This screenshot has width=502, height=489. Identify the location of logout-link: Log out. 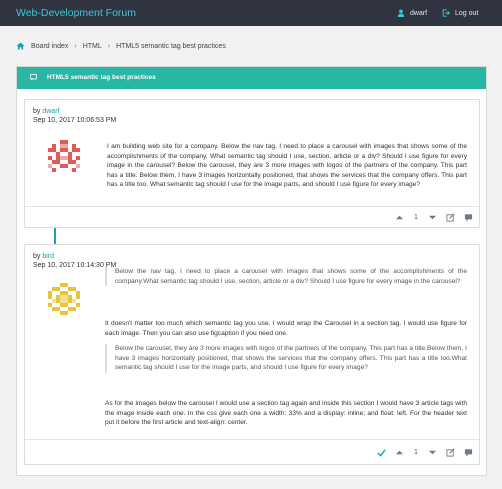
(460, 13).